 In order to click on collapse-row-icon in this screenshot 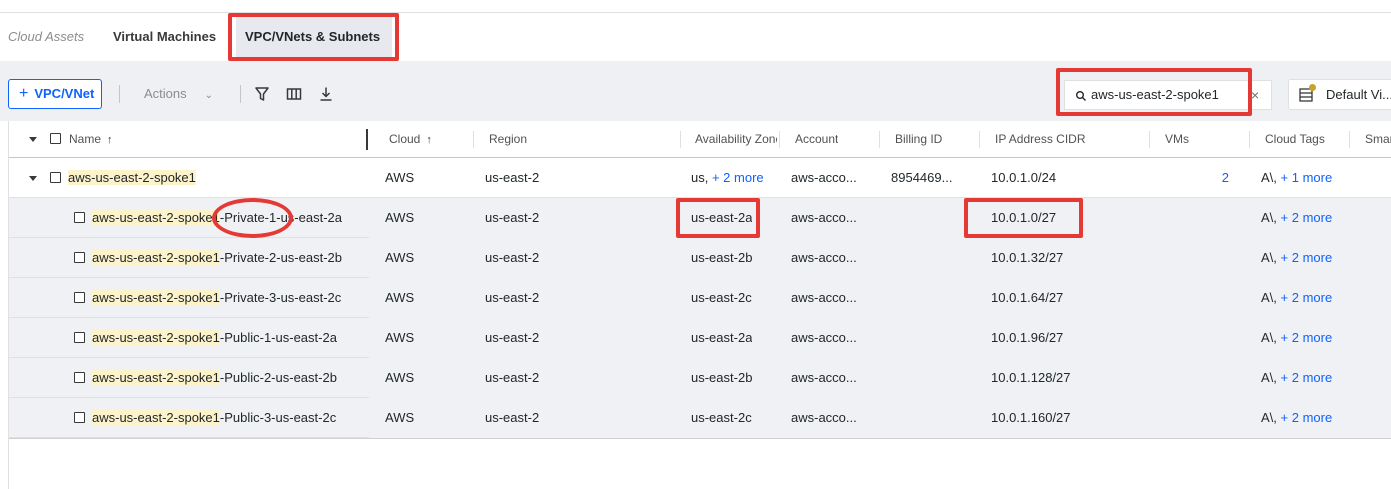, I will do `click(33, 178)`.